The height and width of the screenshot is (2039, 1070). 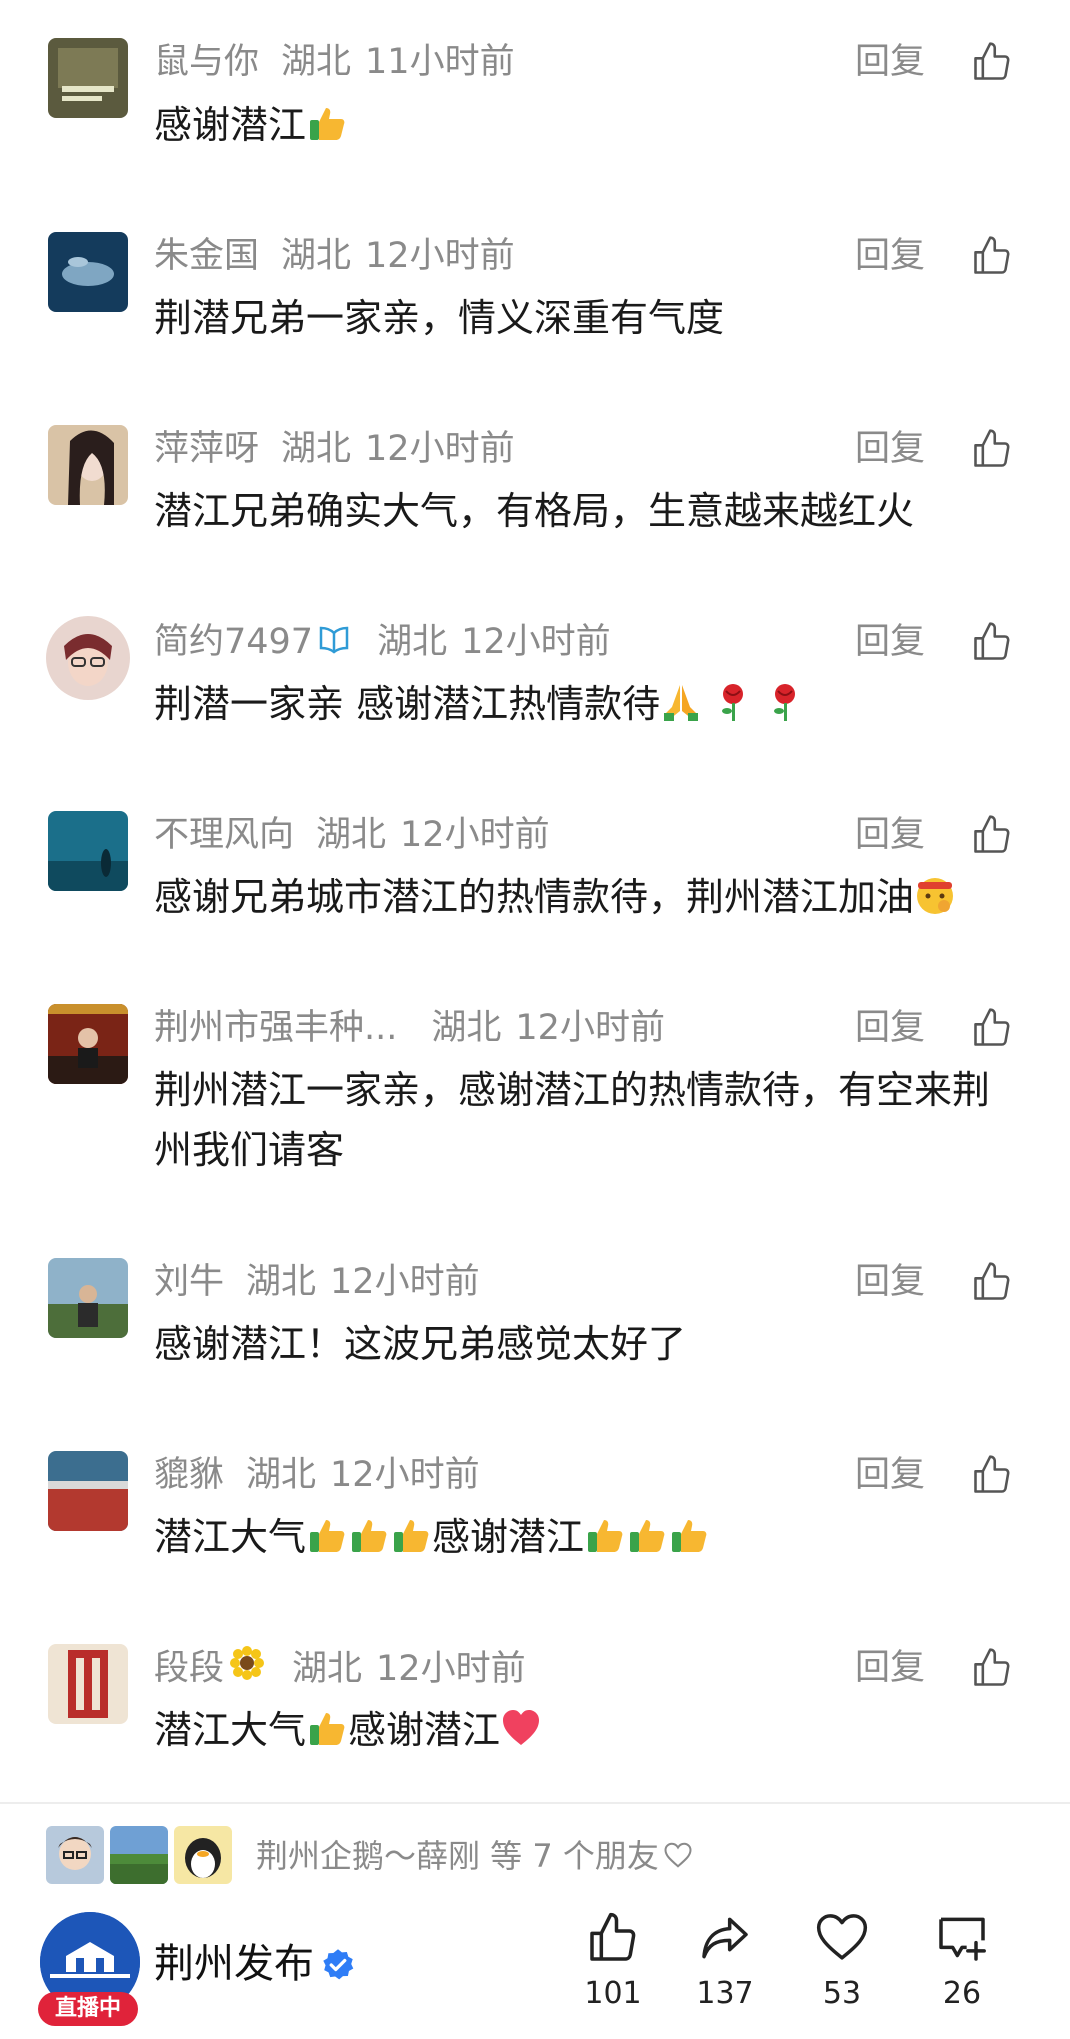 I want to click on bottom-action-bar: 直播中 荆州发布 101 137 53 26, so click(x=535, y=1969).